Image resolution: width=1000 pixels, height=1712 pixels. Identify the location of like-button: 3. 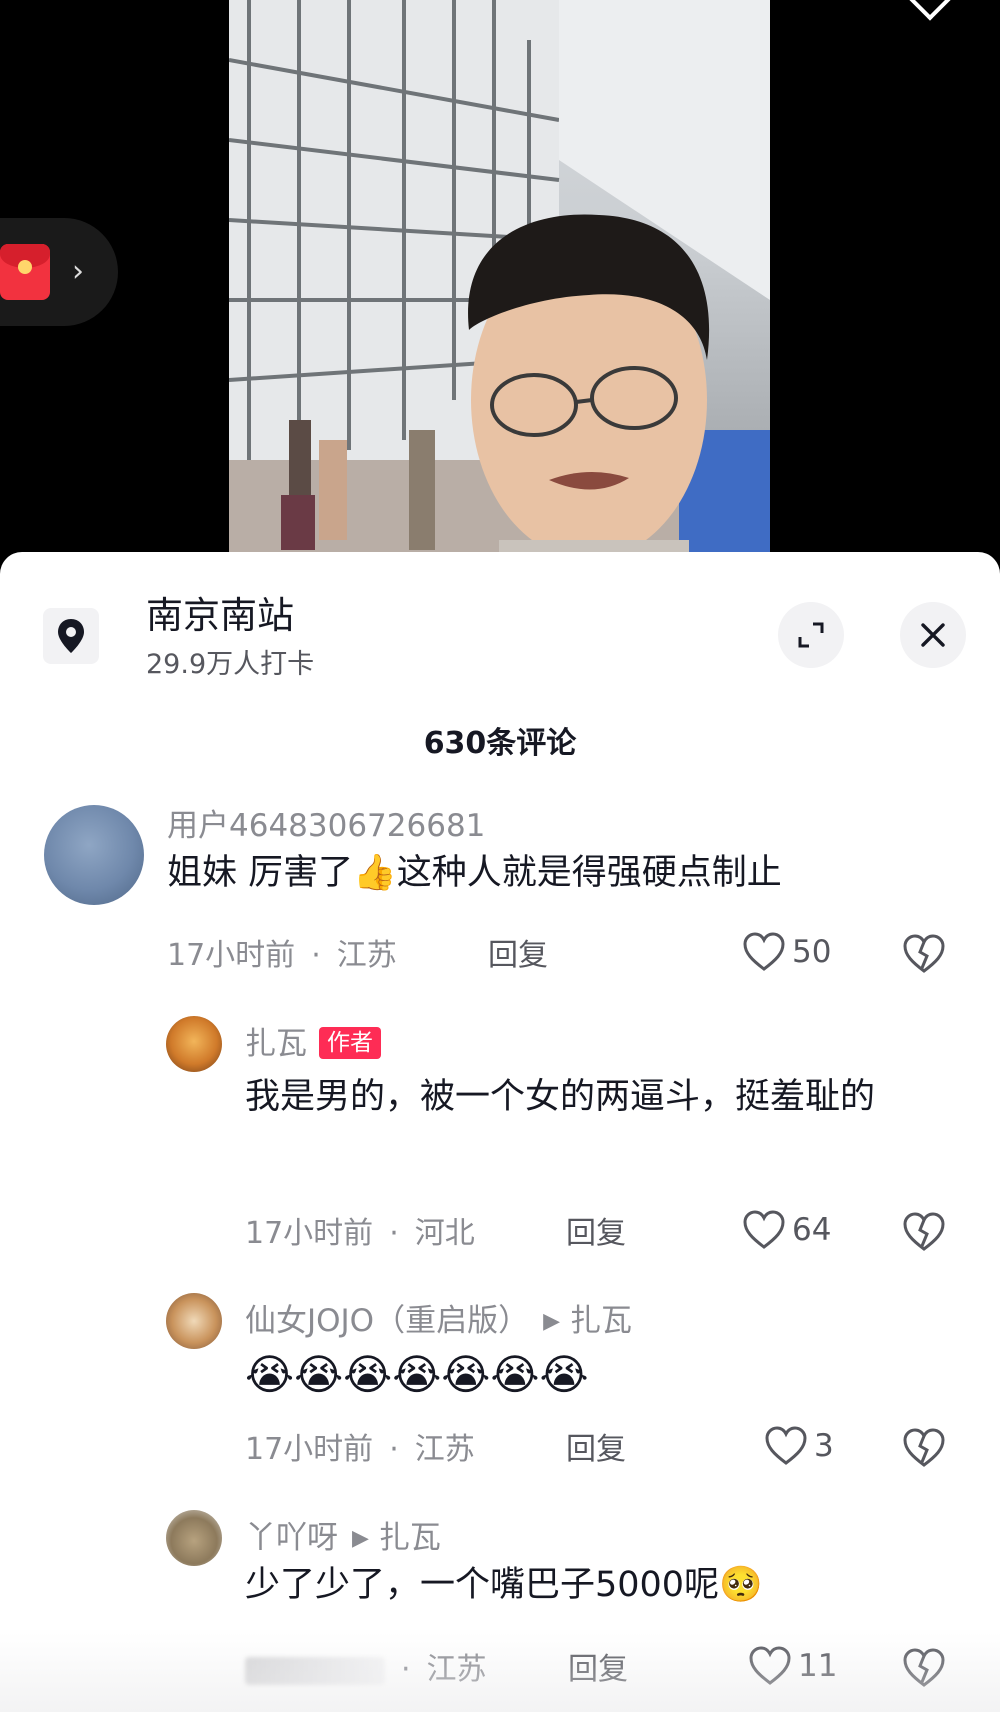
(799, 1446).